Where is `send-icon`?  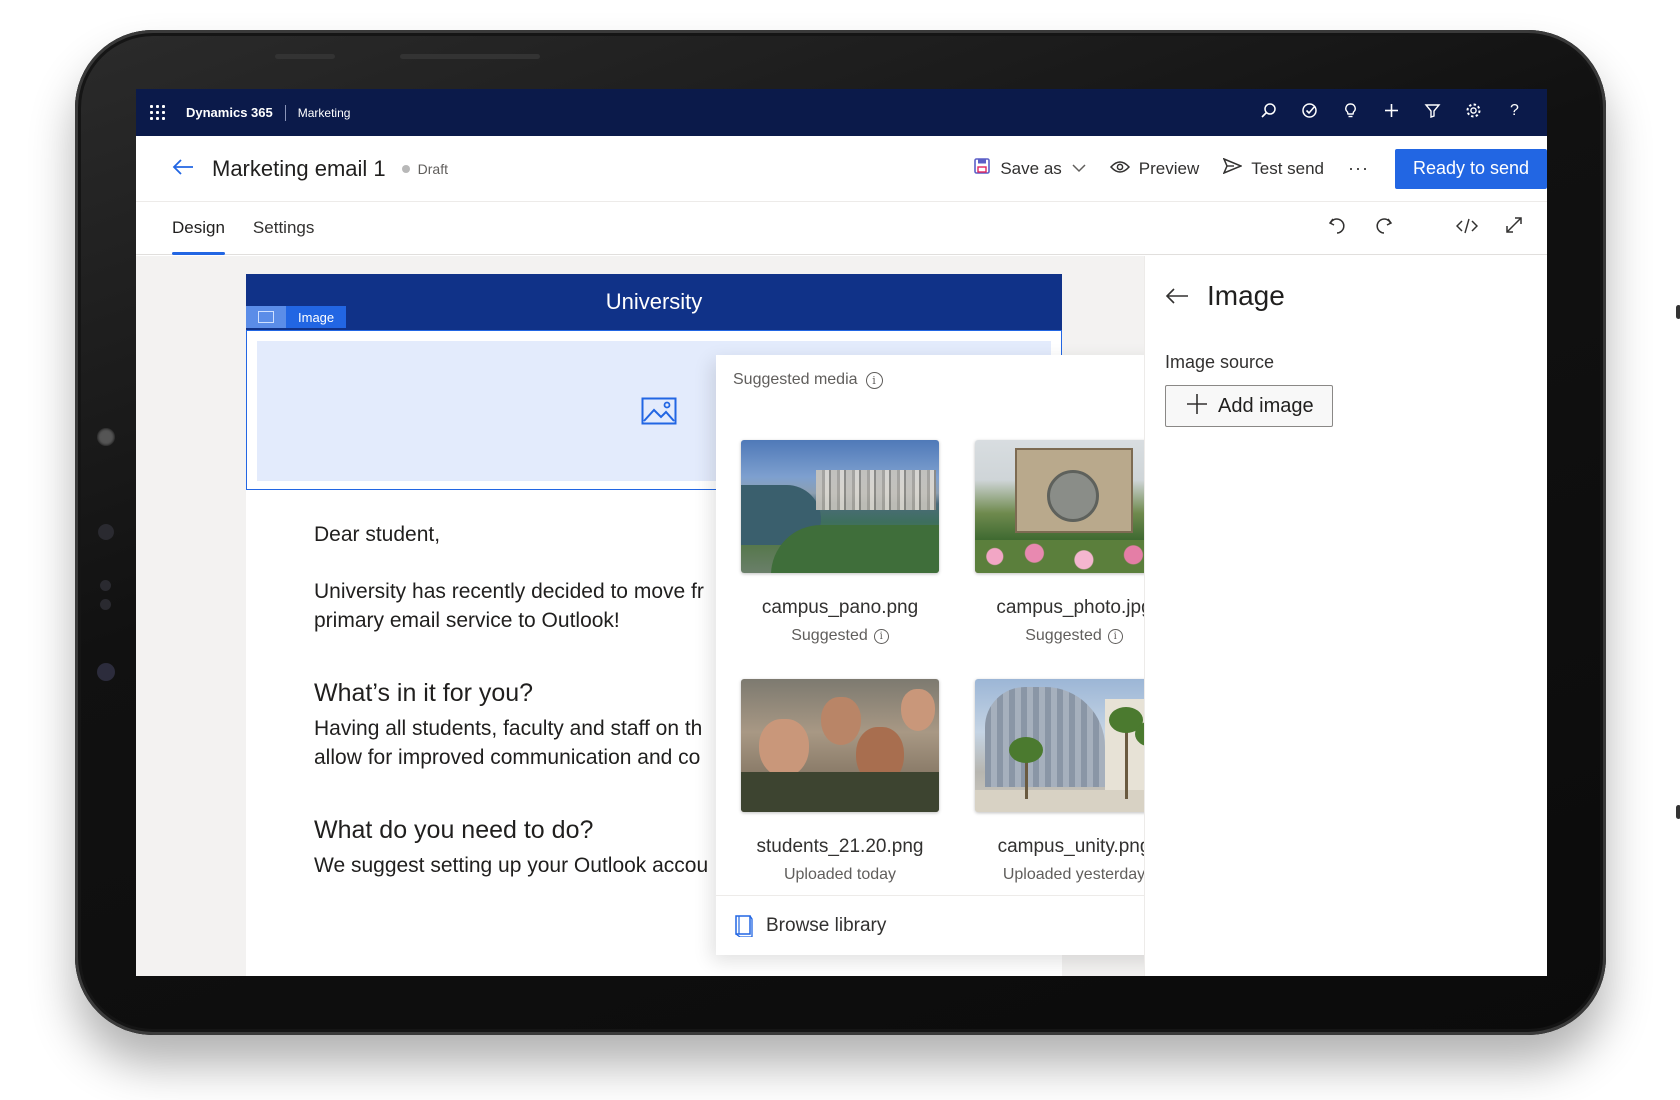 send-icon is located at coordinates (1233, 168).